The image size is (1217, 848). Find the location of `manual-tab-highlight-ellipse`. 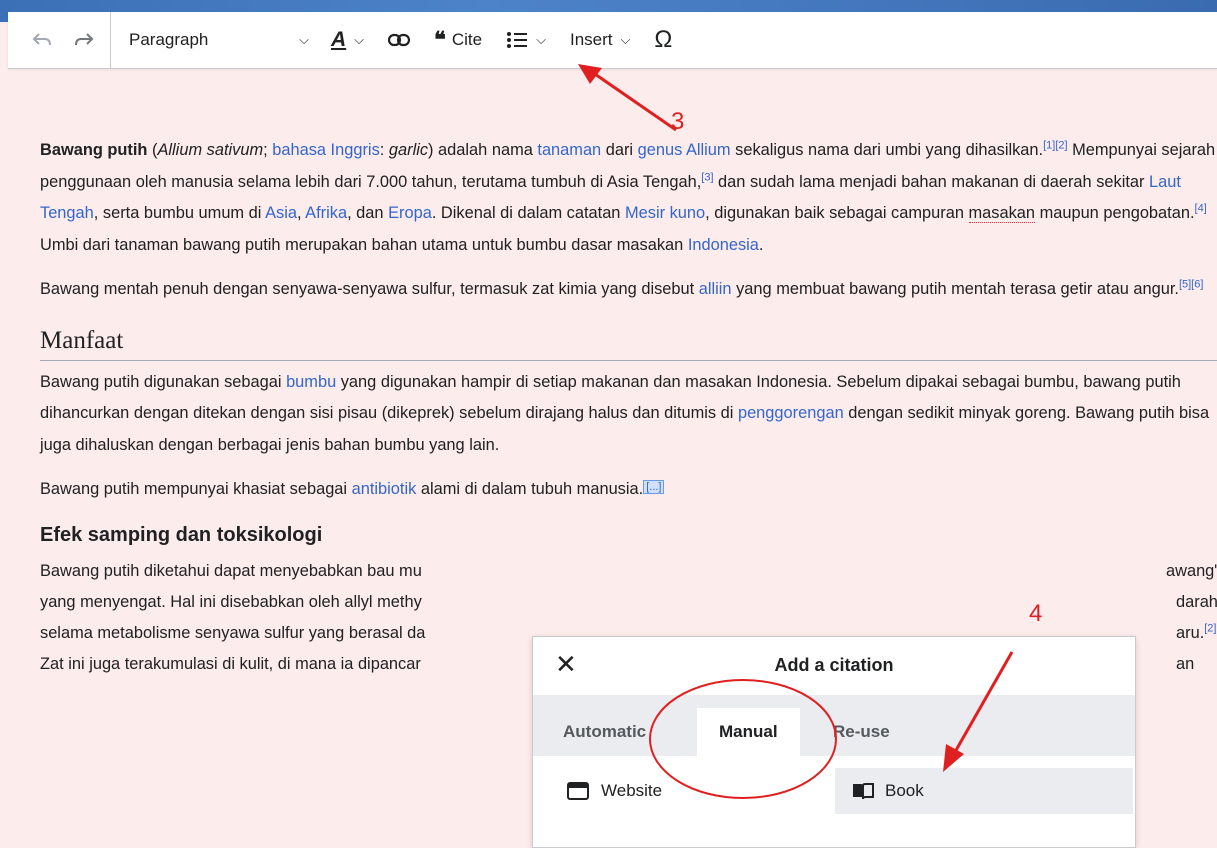

manual-tab-highlight-ellipse is located at coordinates (743, 739).